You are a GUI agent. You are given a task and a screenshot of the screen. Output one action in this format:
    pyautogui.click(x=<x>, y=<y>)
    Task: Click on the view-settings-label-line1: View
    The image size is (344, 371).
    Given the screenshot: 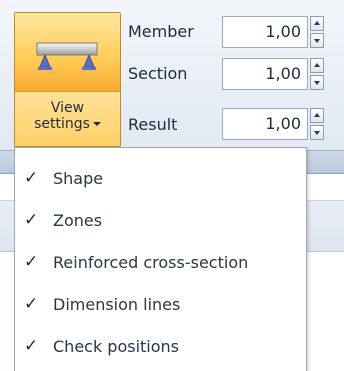 What is the action you would take?
    pyautogui.click(x=67, y=108)
    